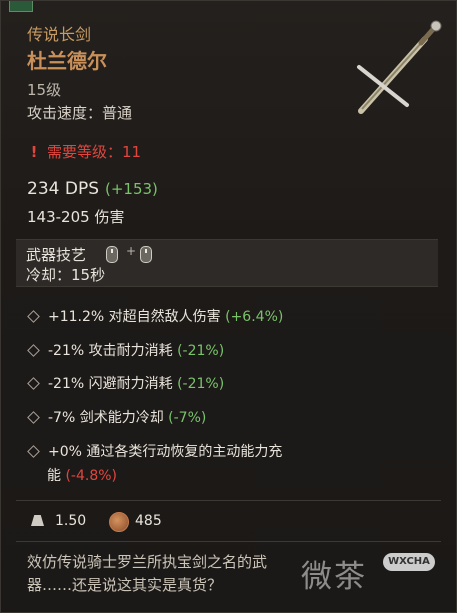  Describe the element at coordinates (372, 572) in the screenshot. I see `watermark: 微茶 WXCHA` at that location.